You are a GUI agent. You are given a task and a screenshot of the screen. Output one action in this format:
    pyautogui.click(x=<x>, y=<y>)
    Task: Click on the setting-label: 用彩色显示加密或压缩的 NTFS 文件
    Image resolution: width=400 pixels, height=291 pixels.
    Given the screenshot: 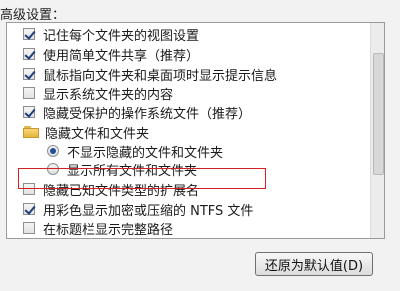 What is the action you would take?
    pyautogui.click(x=148, y=211)
    